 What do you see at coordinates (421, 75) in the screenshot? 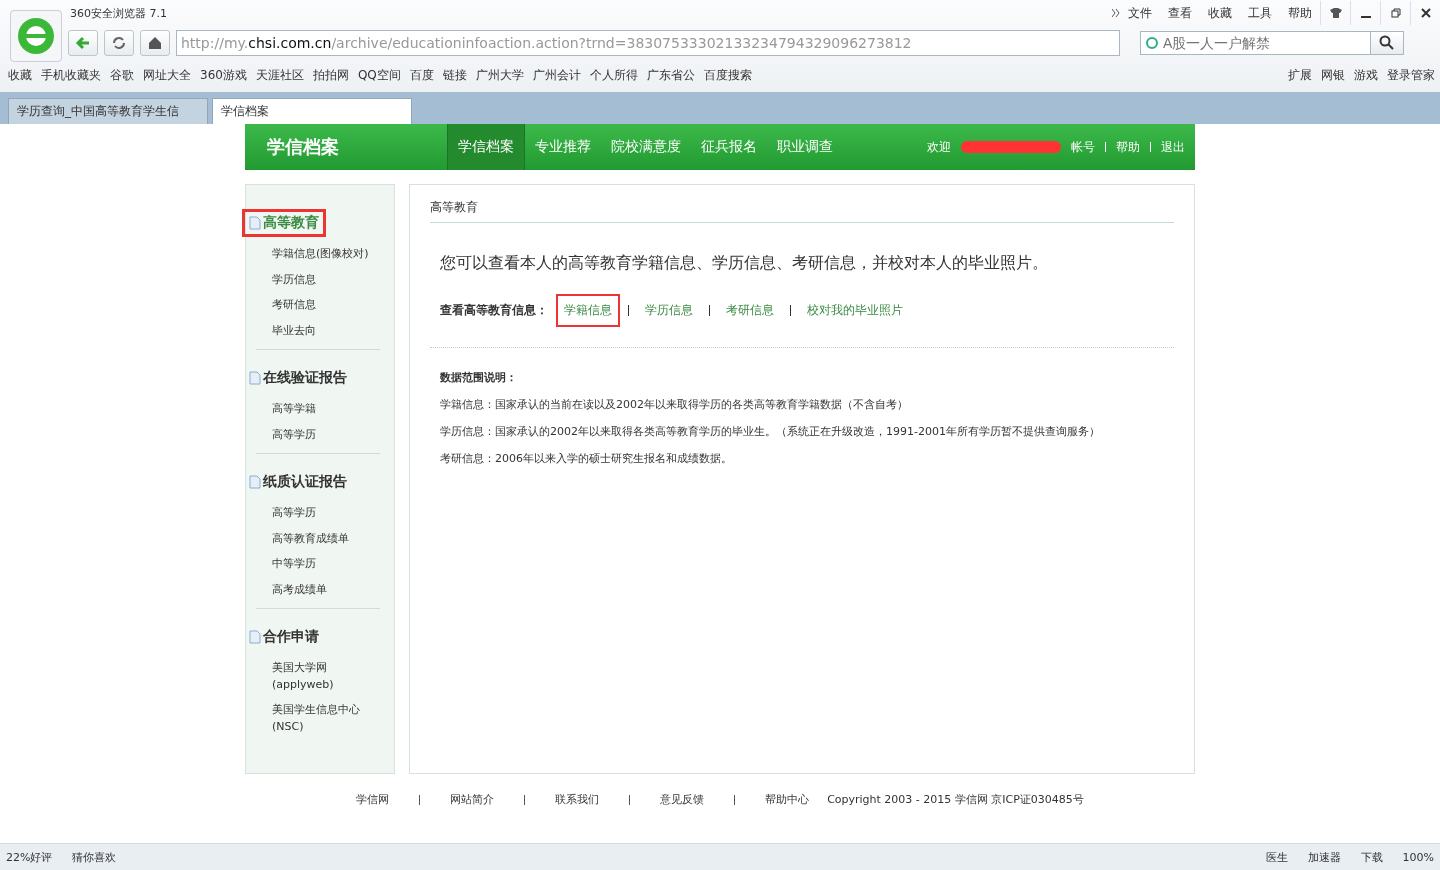
I see `bookmark: 百度` at bounding box center [421, 75].